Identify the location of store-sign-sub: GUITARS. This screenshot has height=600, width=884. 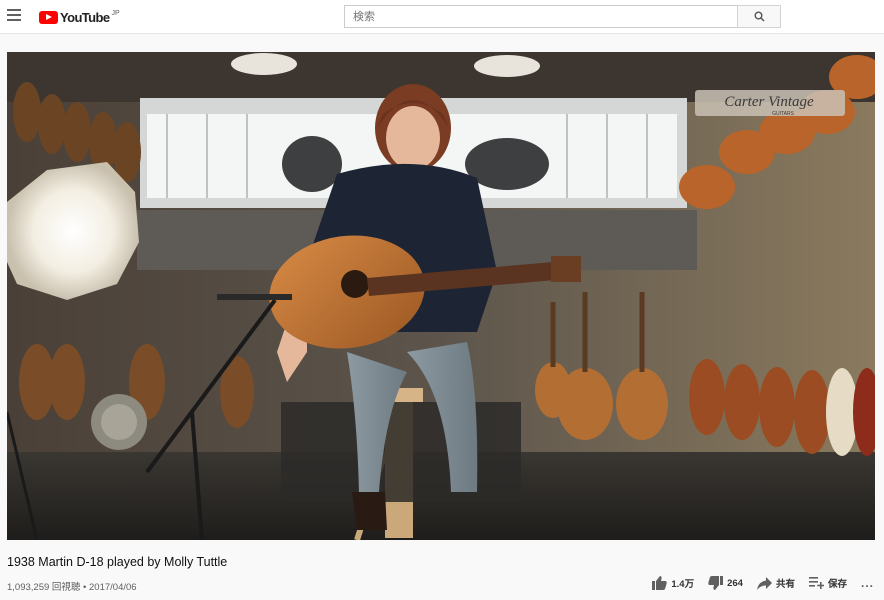
(783, 114).